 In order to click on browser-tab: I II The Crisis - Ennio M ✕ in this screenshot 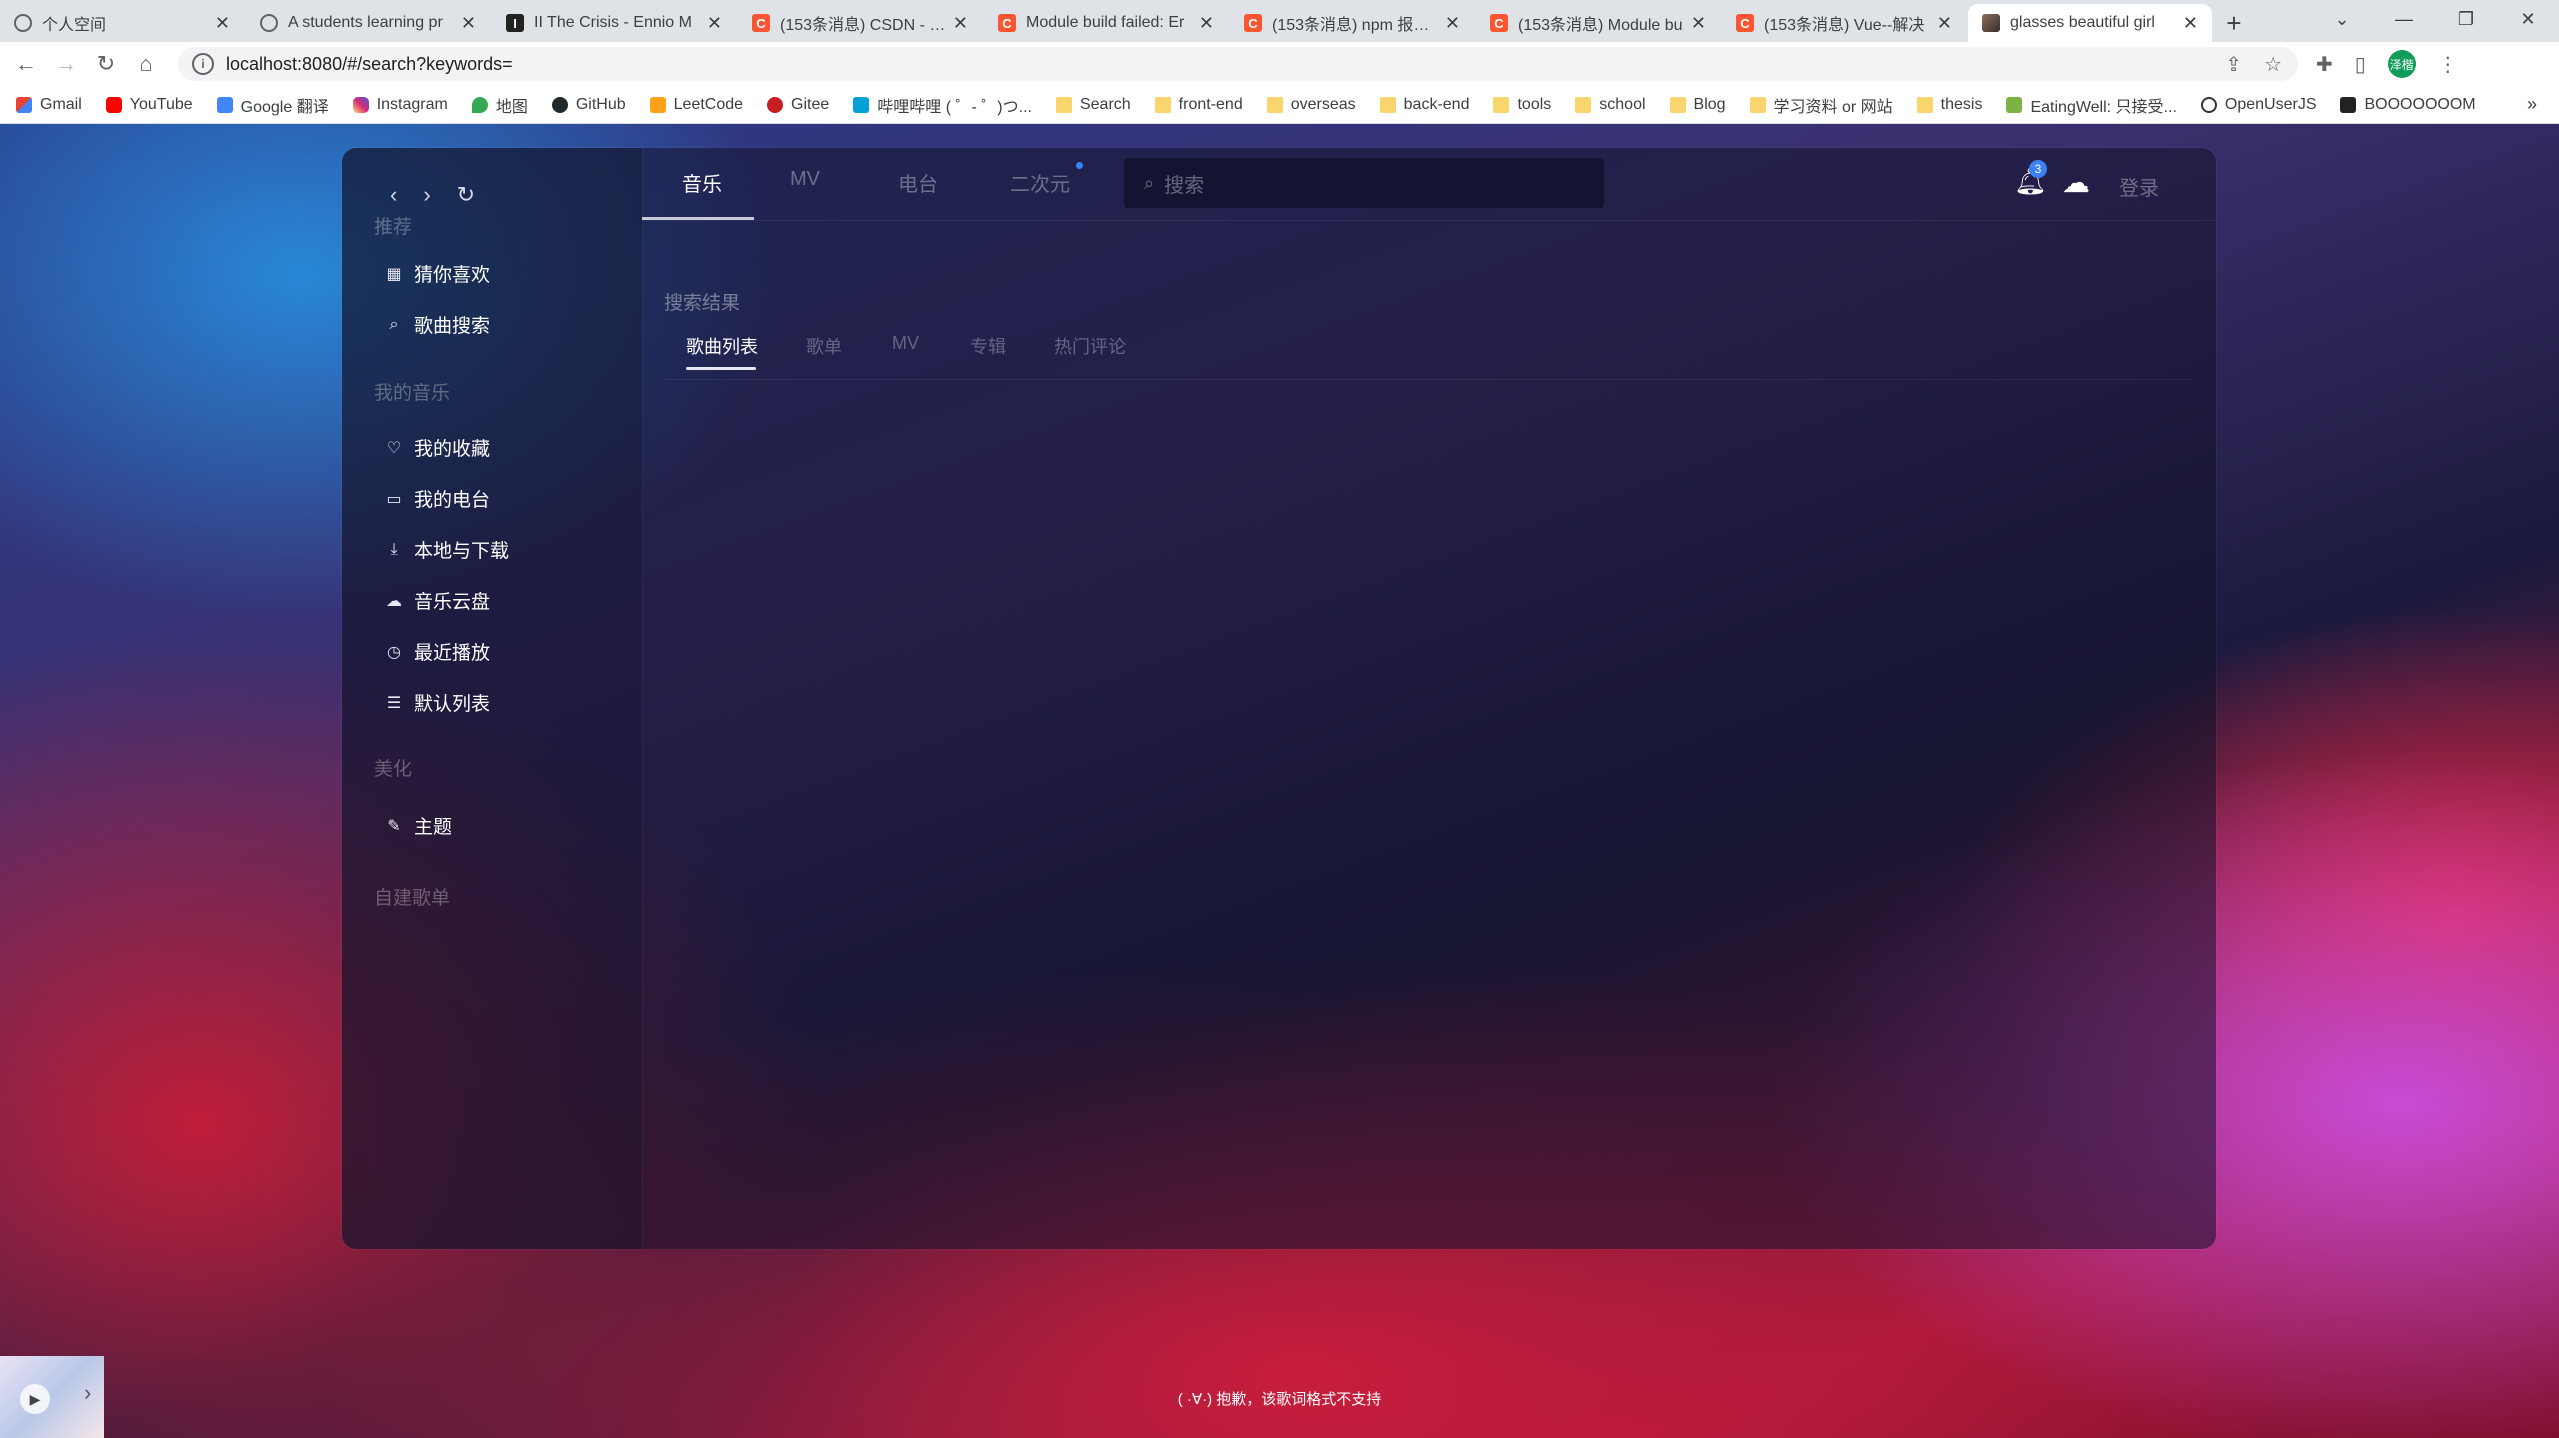, I will do `click(614, 23)`.